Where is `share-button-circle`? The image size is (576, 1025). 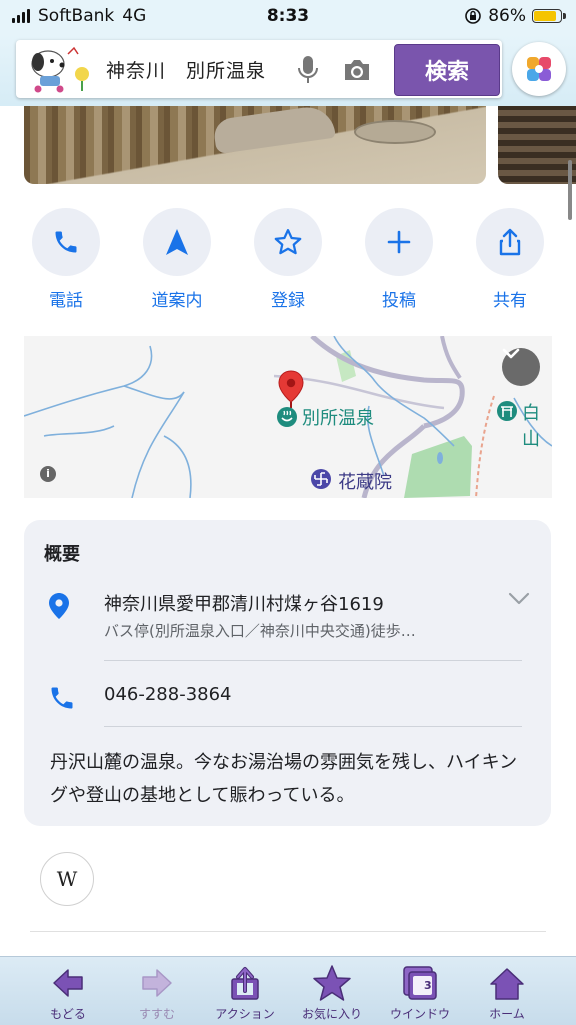
share-button-circle is located at coordinates (510, 242).